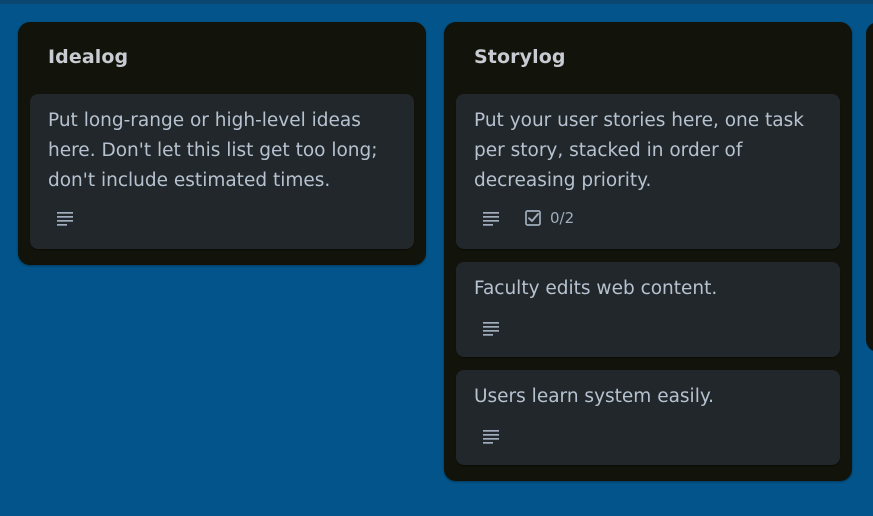 The image size is (873, 516). Describe the element at coordinates (596, 288) in the screenshot. I see `card-title: Faculty edits web content.` at that location.